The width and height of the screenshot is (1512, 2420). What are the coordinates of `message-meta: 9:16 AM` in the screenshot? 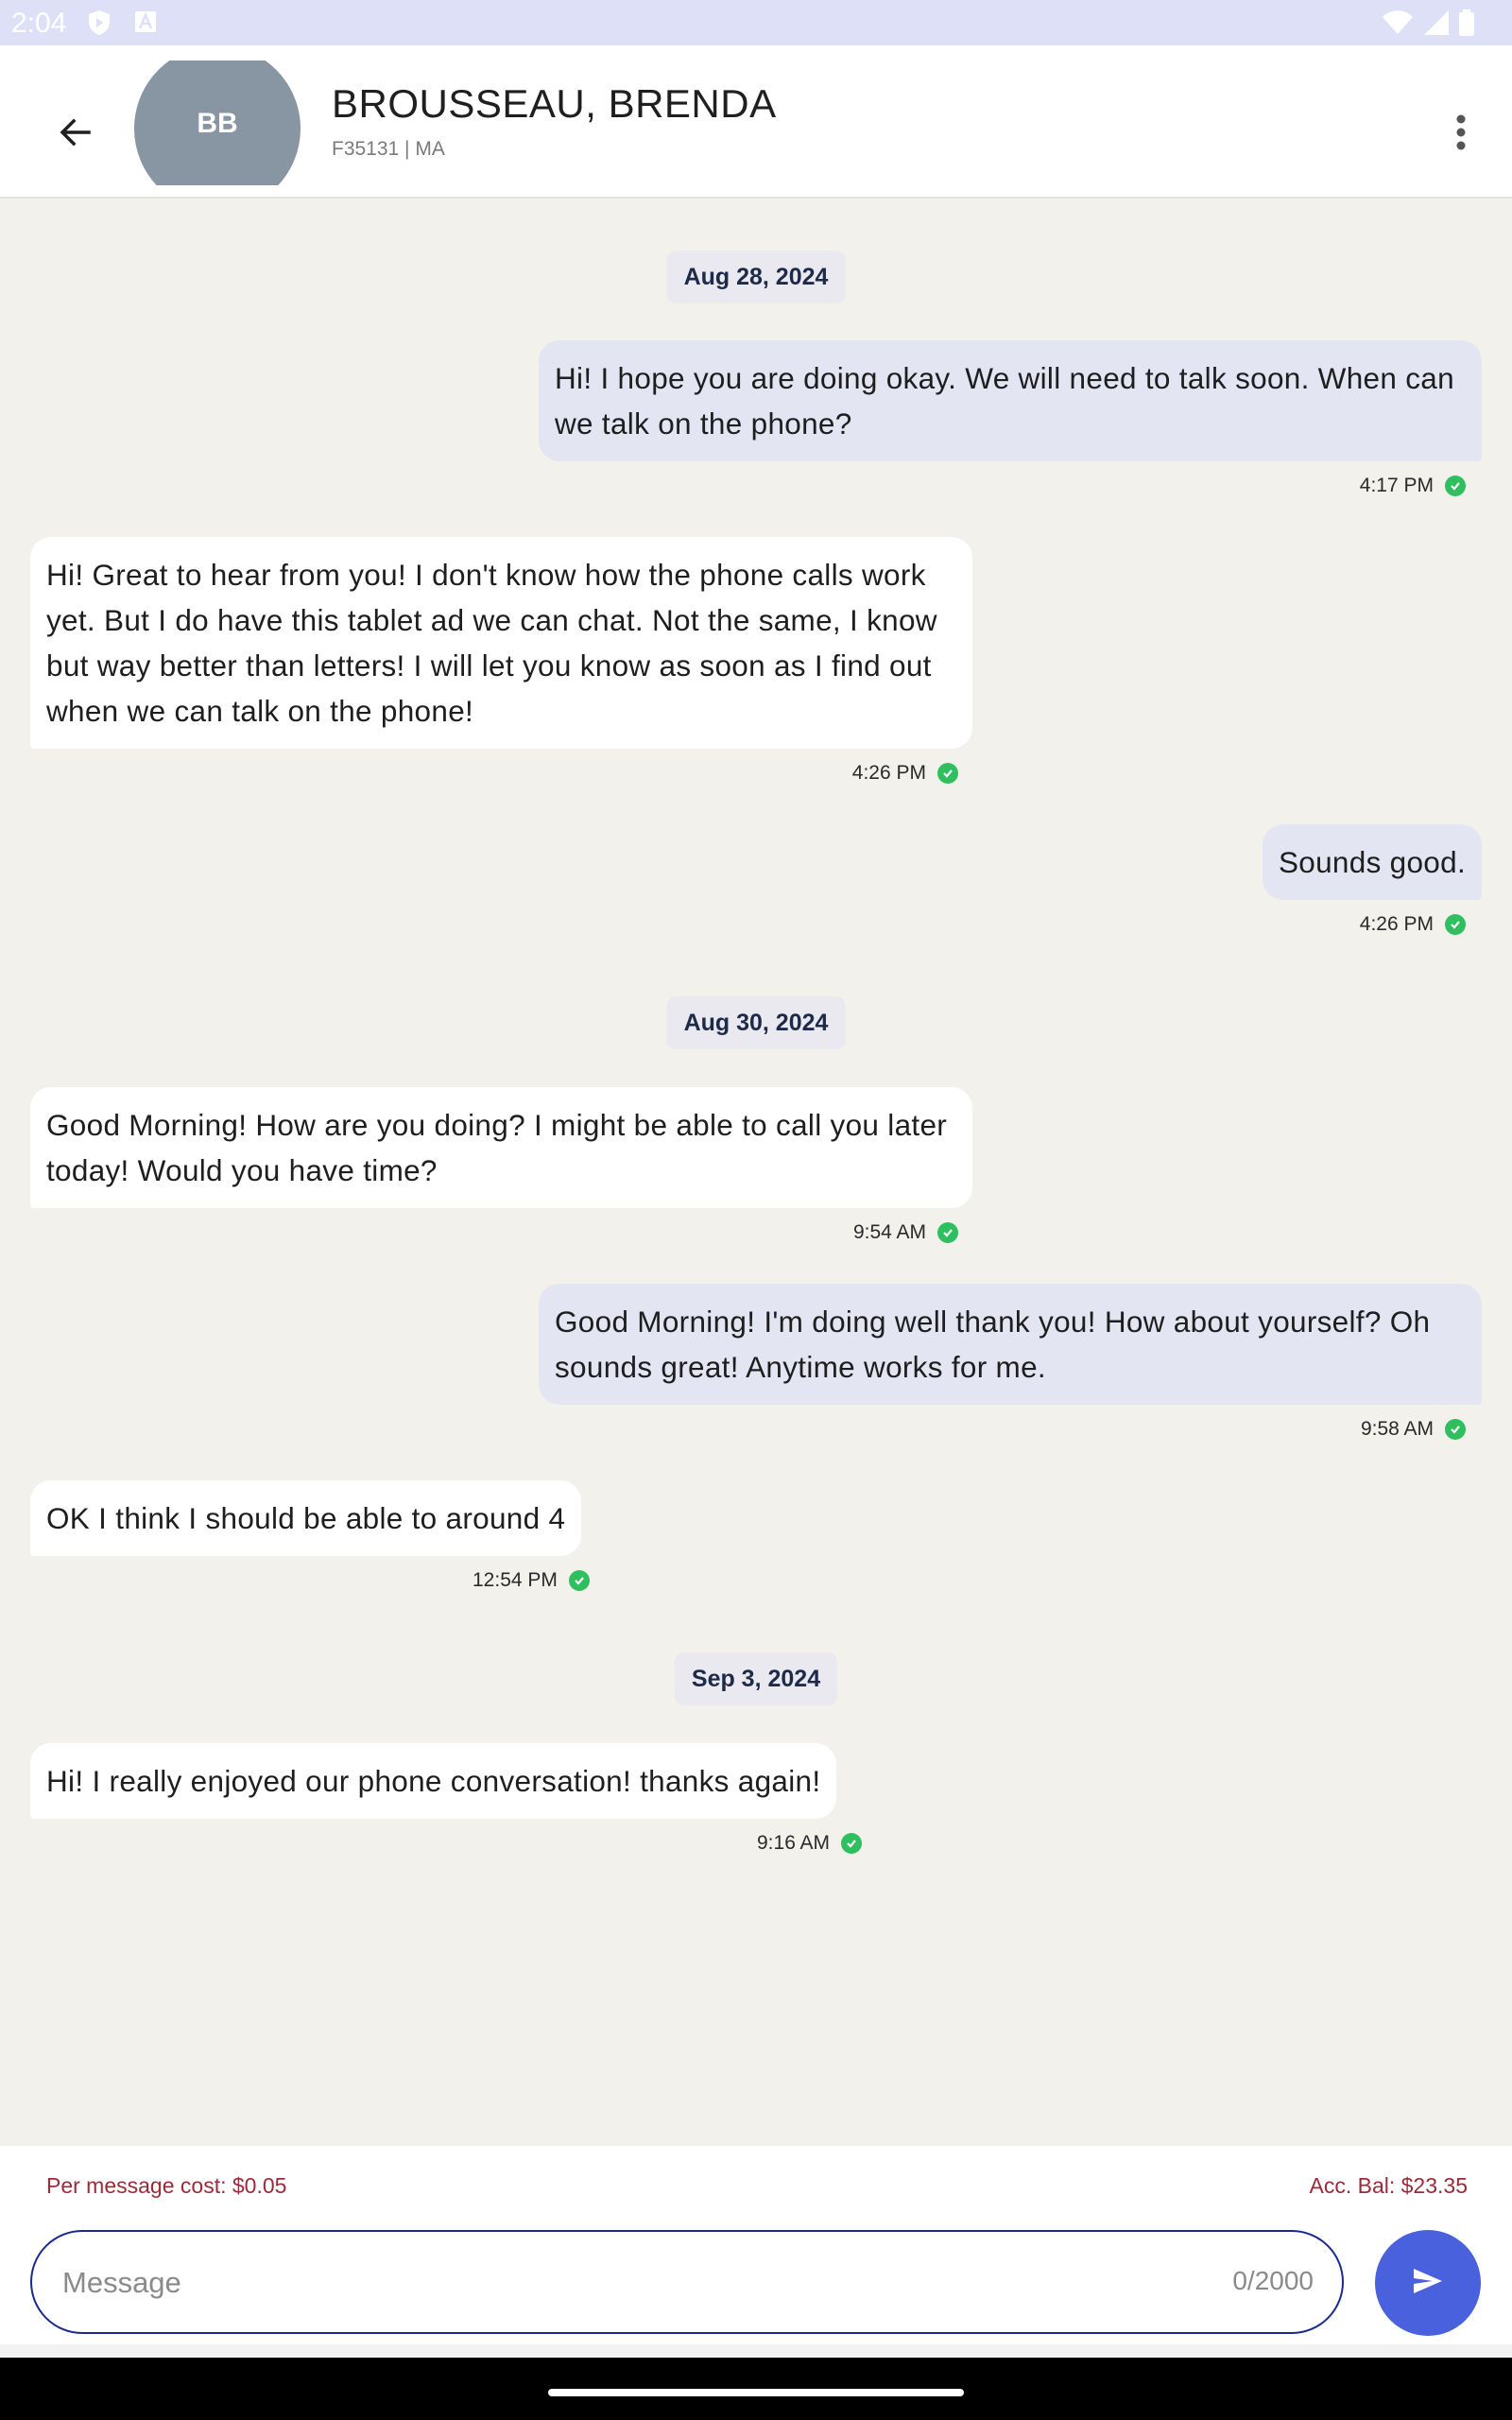 It's located at (810, 1843).